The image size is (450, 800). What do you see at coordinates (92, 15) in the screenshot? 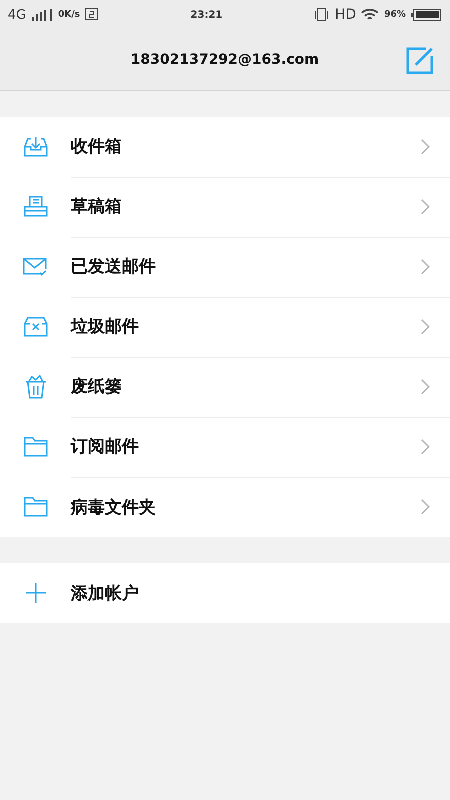
I see `screenshot-icon` at bounding box center [92, 15].